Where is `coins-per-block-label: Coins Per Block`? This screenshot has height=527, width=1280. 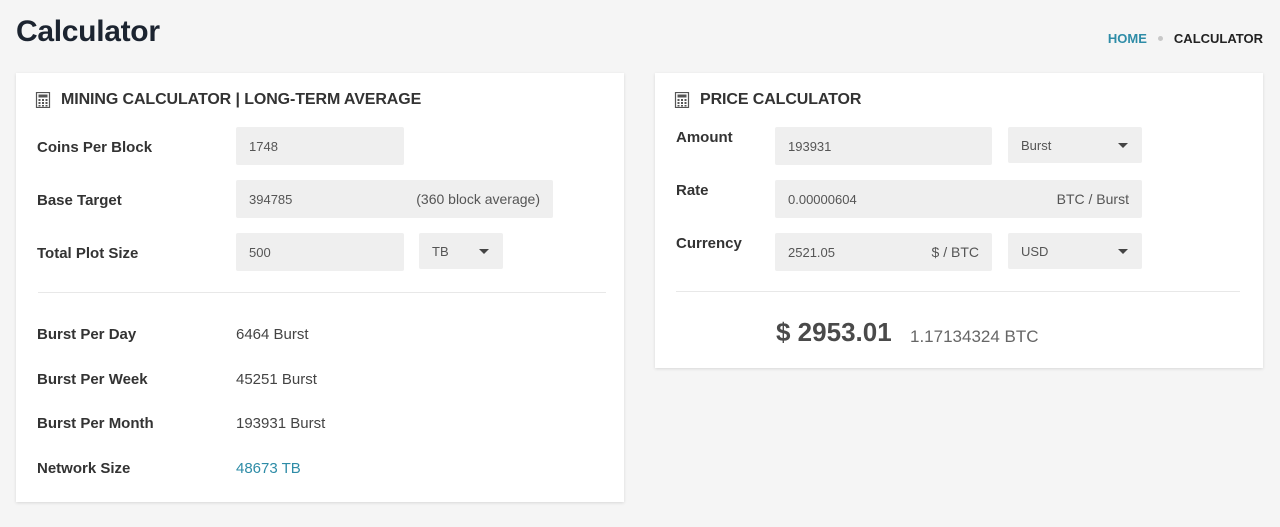 coins-per-block-label: Coins Per Block is located at coordinates (95, 147).